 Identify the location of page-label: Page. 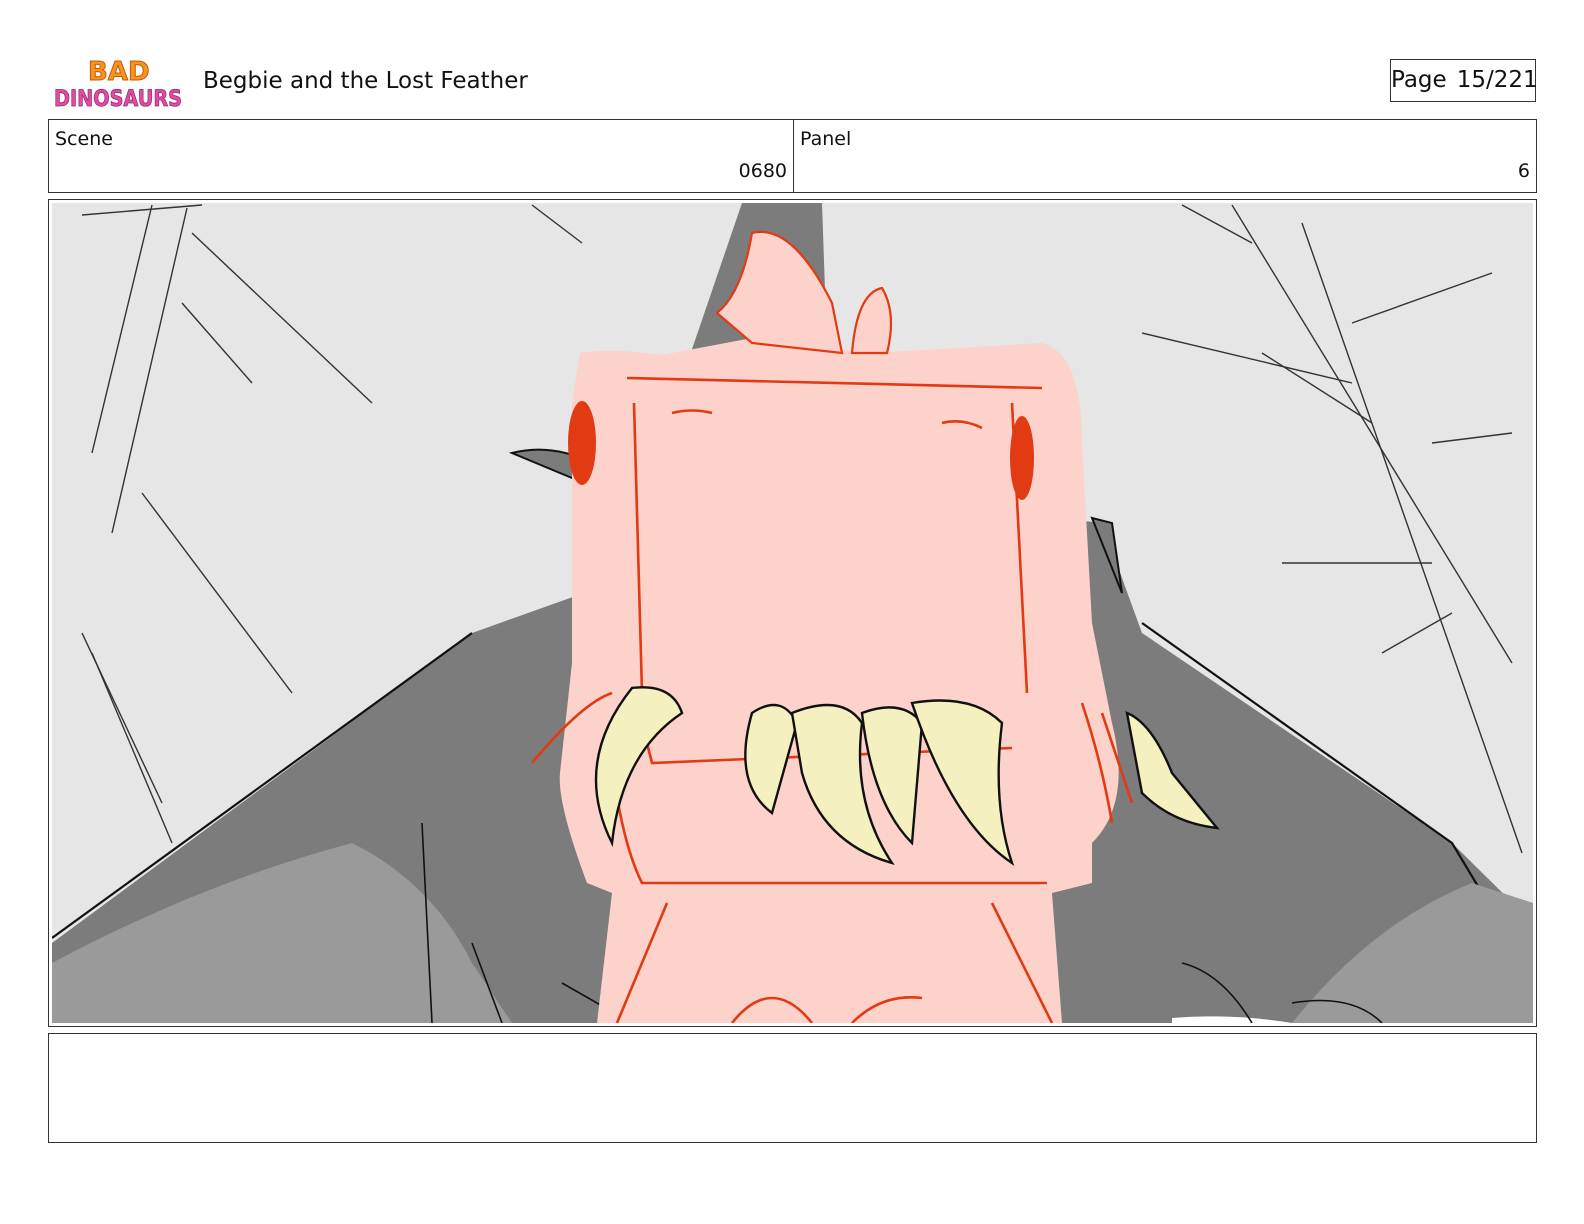
(1419, 80).